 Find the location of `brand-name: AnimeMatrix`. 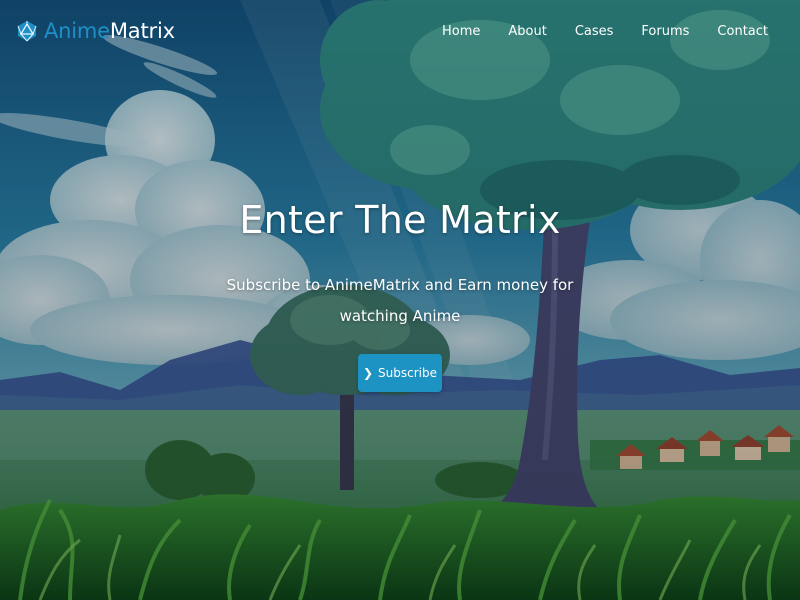

brand-name: AnimeMatrix is located at coordinates (109, 30).